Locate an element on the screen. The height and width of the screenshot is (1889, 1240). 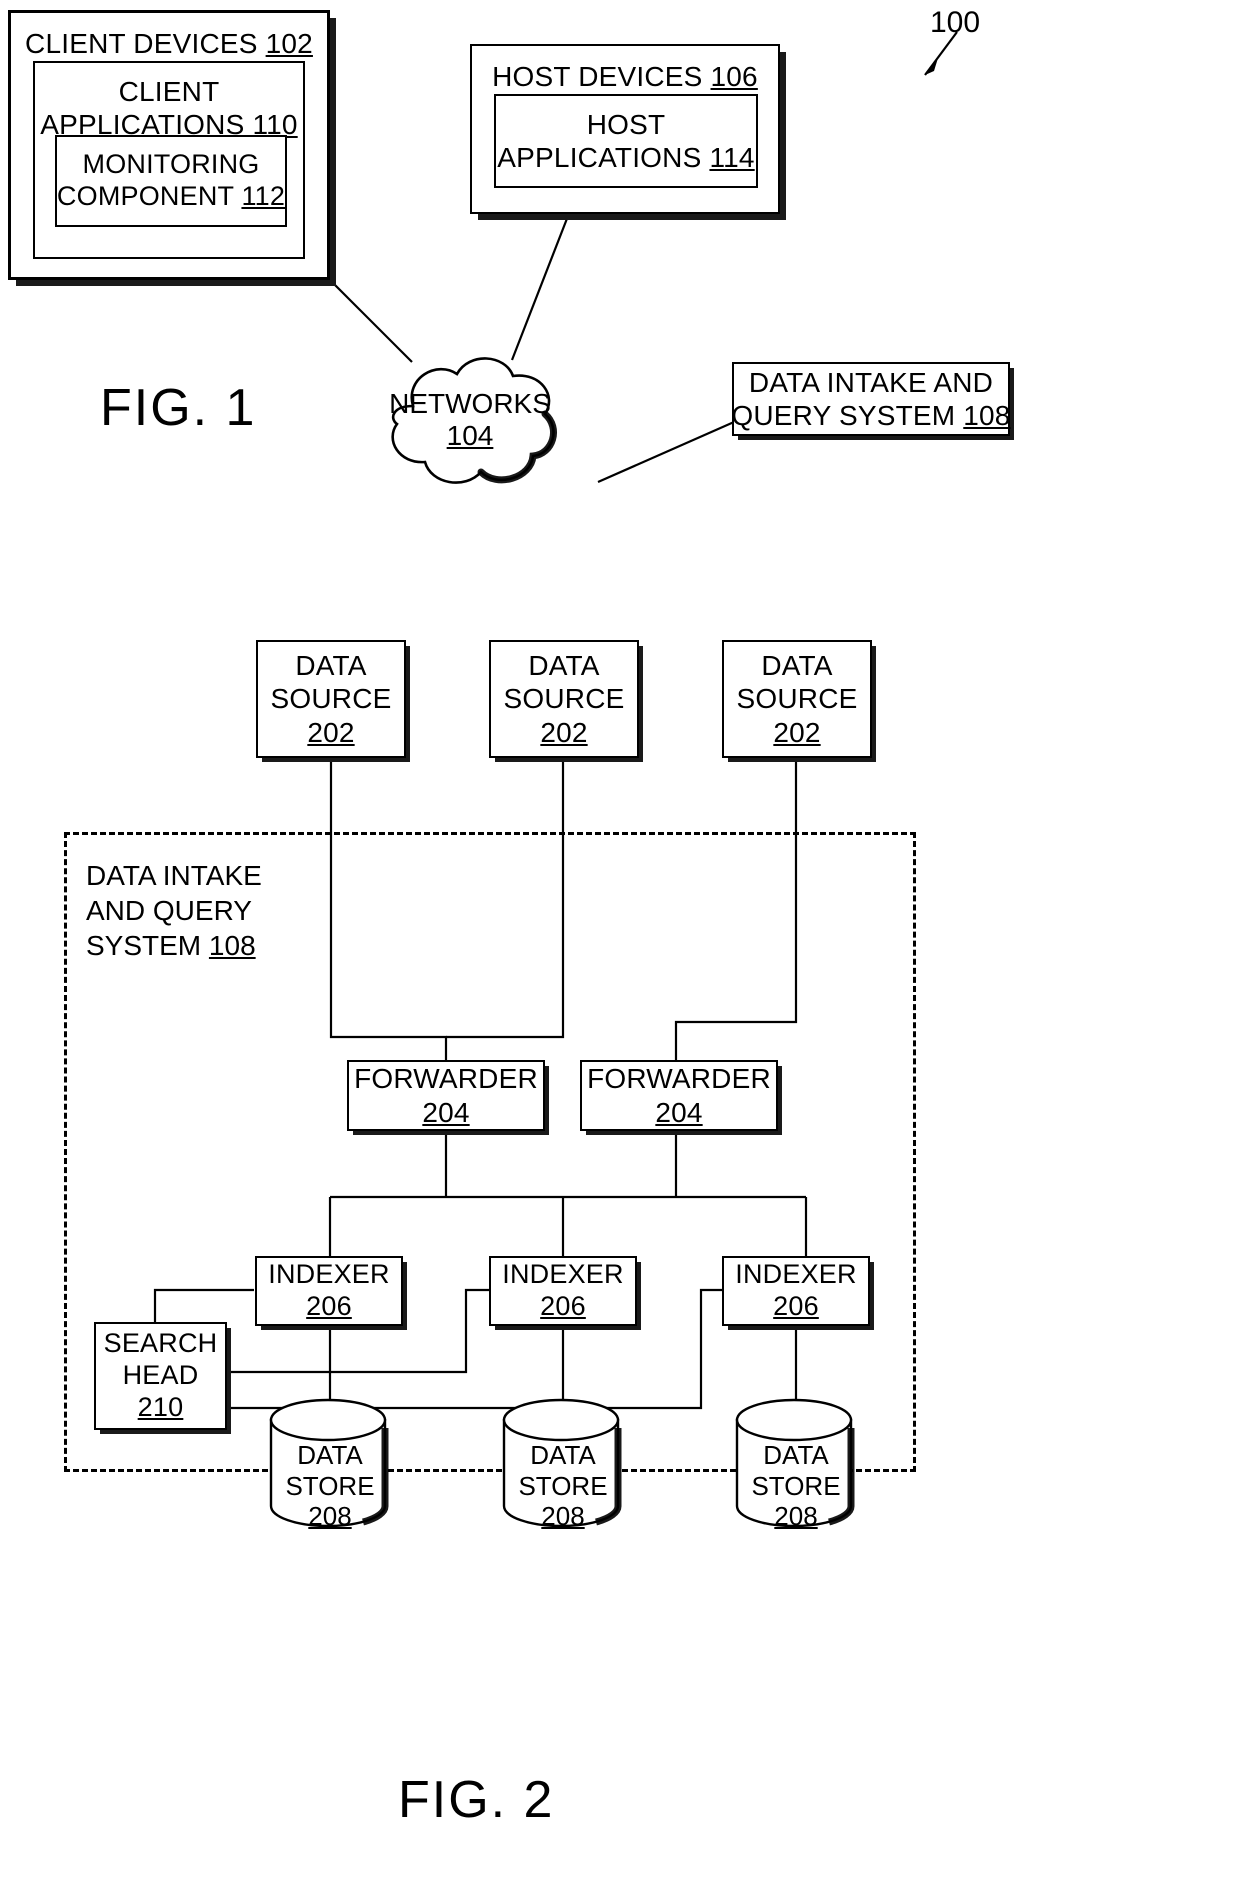
monitoring-component-box: MONITORING COMPONENT 112 is located at coordinates (171, 181).